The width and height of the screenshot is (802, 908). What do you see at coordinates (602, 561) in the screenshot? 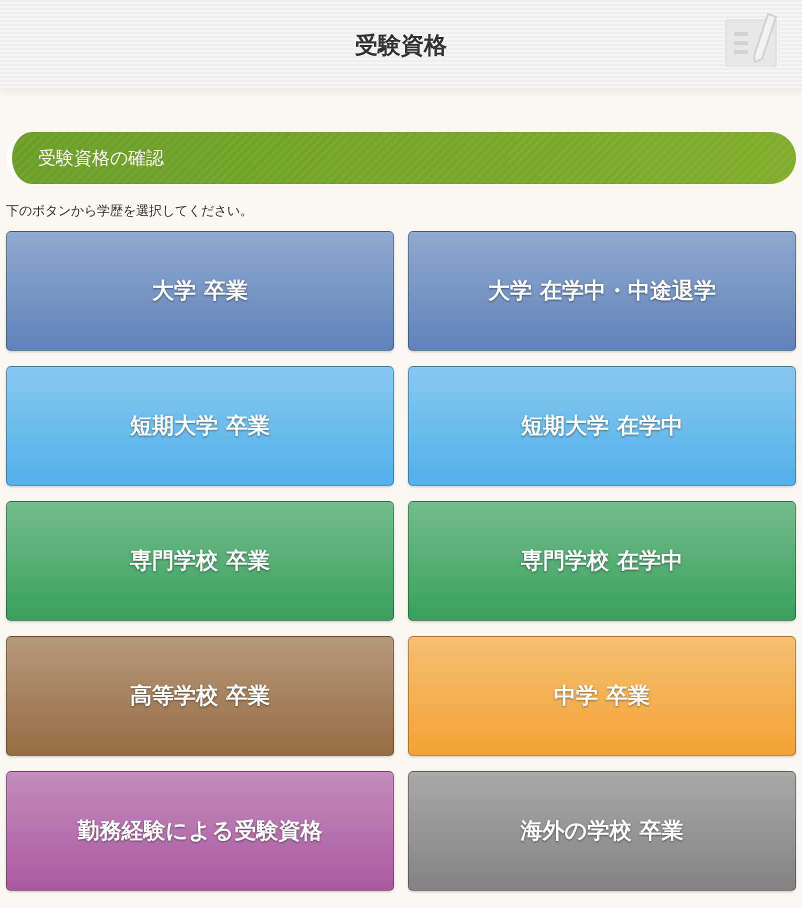
I see `education-option-button: 専門学校 在学中` at bounding box center [602, 561].